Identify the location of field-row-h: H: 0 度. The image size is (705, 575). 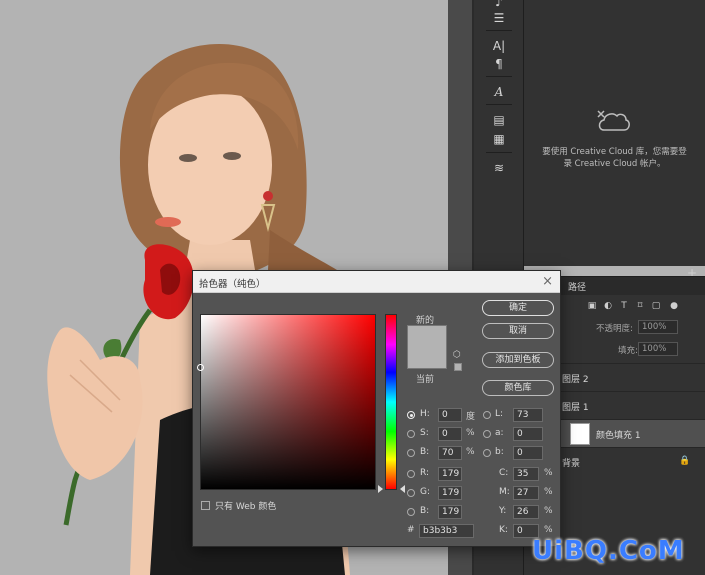
(447, 415).